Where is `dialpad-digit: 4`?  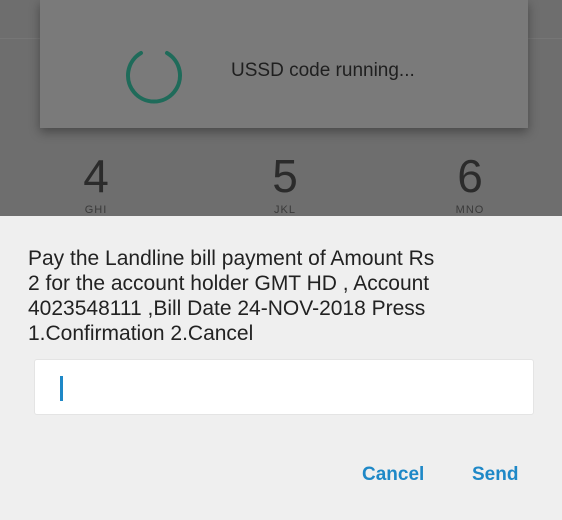 dialpad-digit: 4 is located at coordinates (96, 176).